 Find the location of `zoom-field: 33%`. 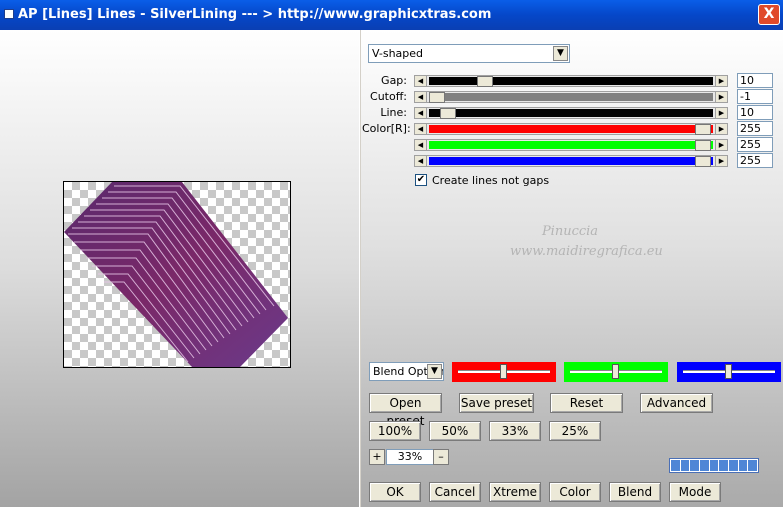

zoom-field: 33% is located at coordinates (410, 457).